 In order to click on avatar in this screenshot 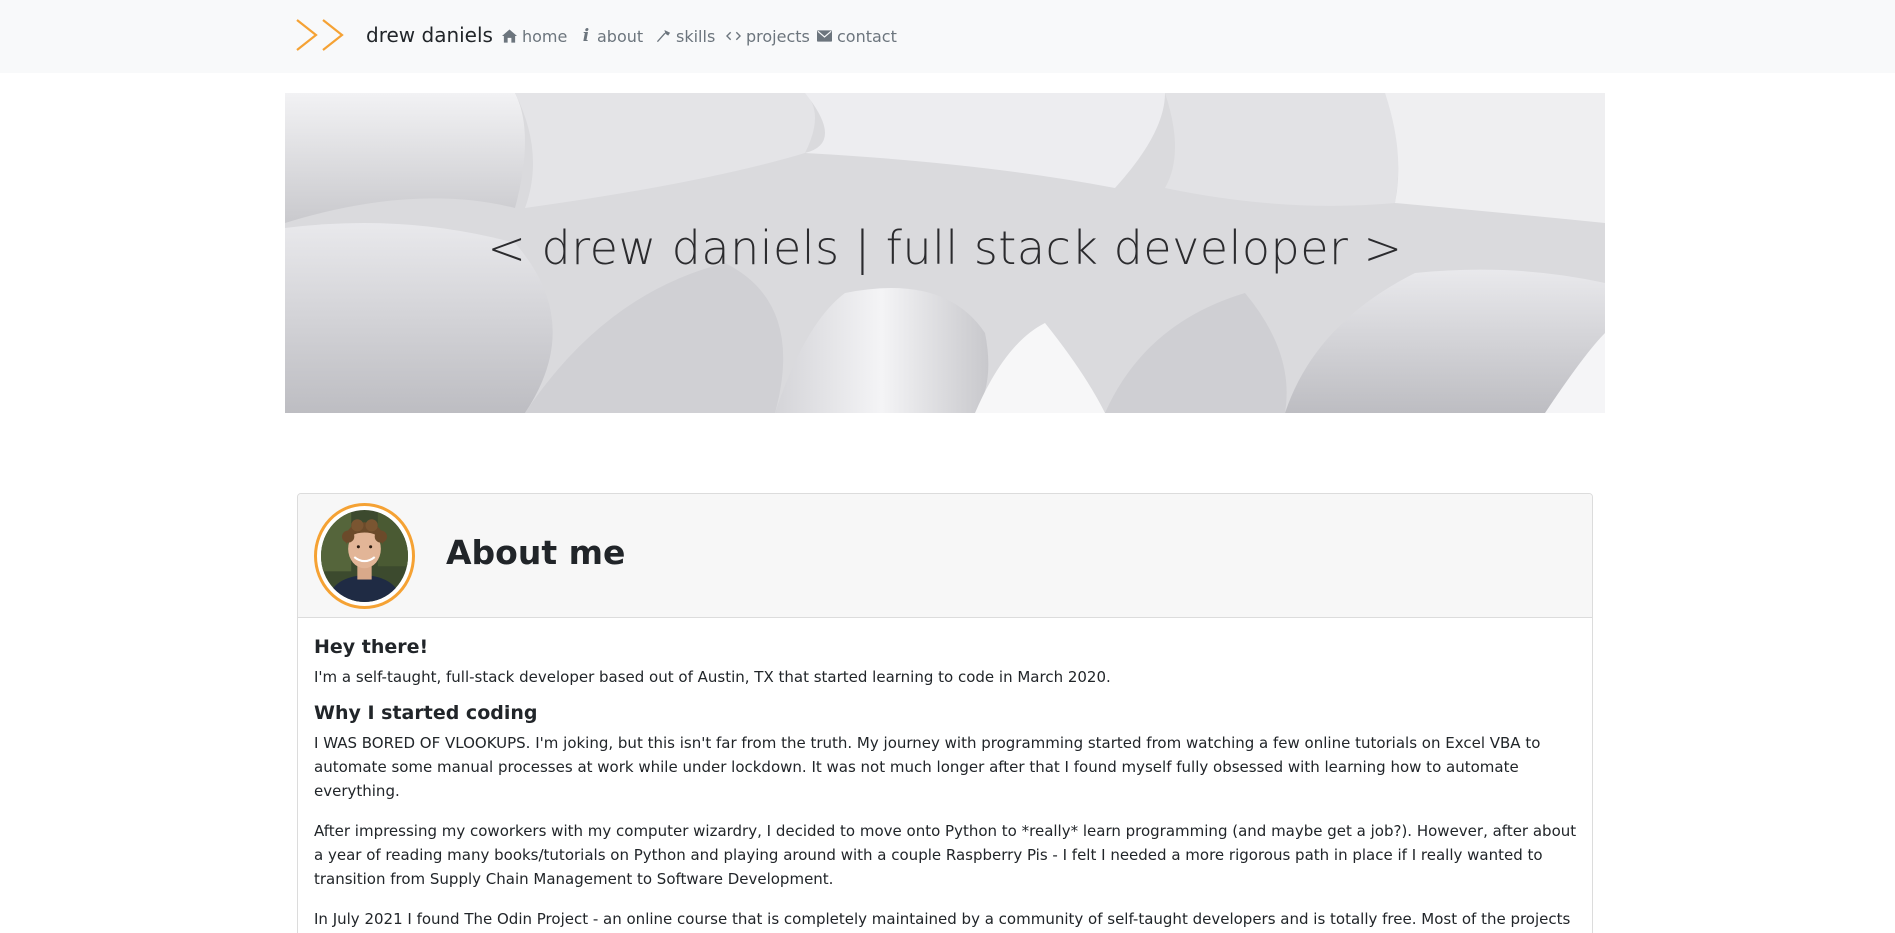, I will do `click(364, 556)`.